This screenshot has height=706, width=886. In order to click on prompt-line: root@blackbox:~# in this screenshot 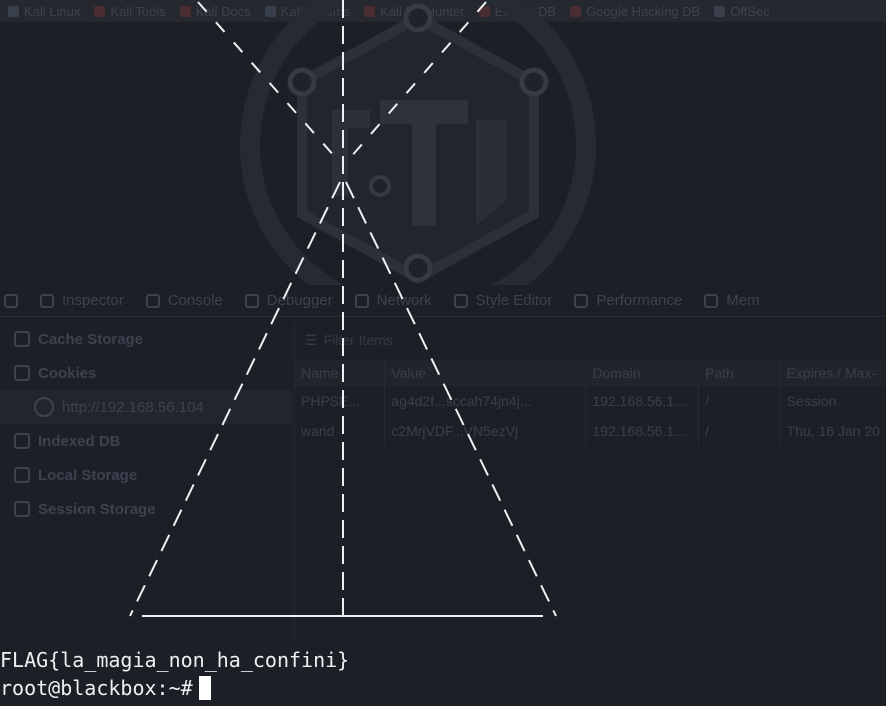, I will do `click(105, 688)`.